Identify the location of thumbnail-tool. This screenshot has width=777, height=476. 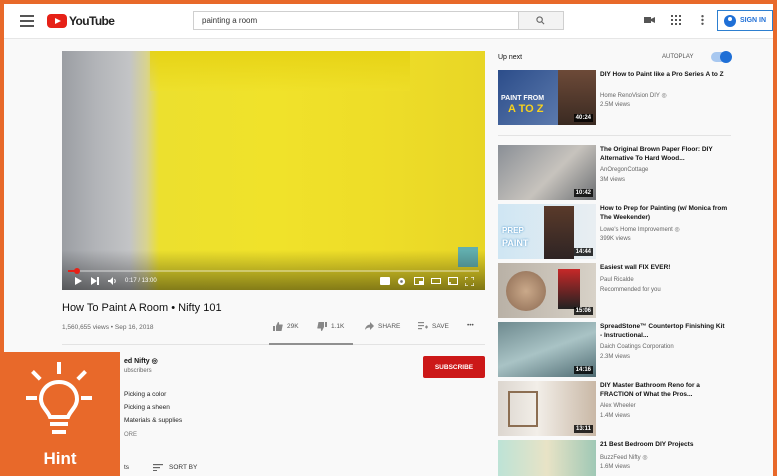
(569, 289).